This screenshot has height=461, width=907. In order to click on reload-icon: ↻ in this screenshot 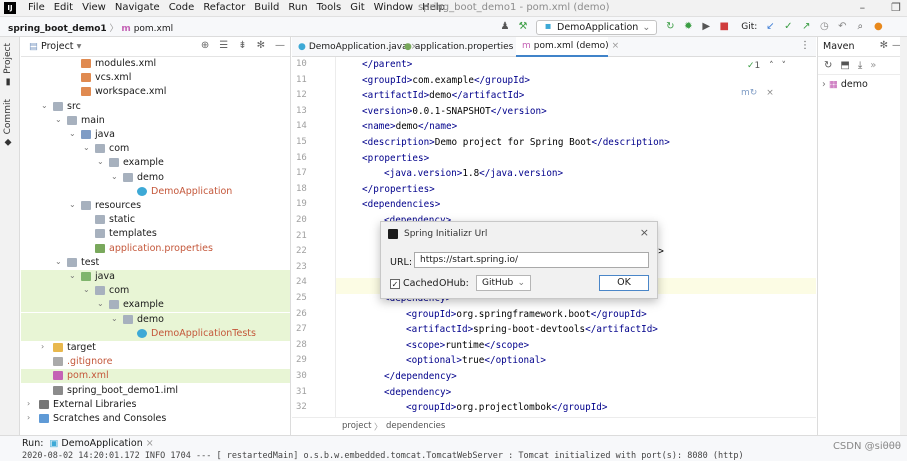, I will do `click(828, 65)`.